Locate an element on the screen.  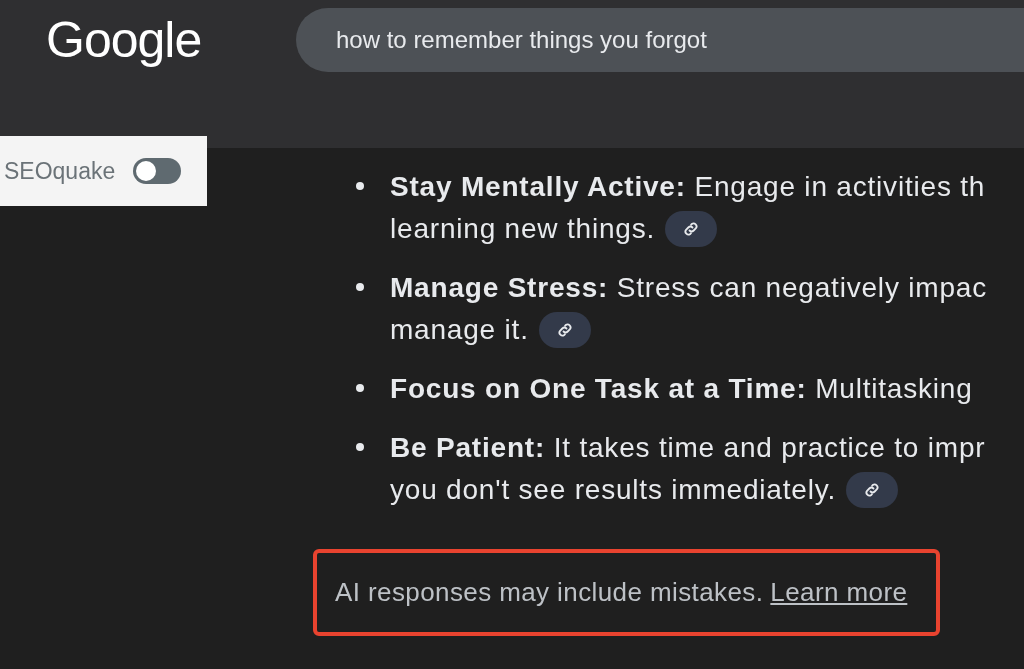
disclaimer-text: AI responses may include mistakes. is located at coordinates (549, 592).